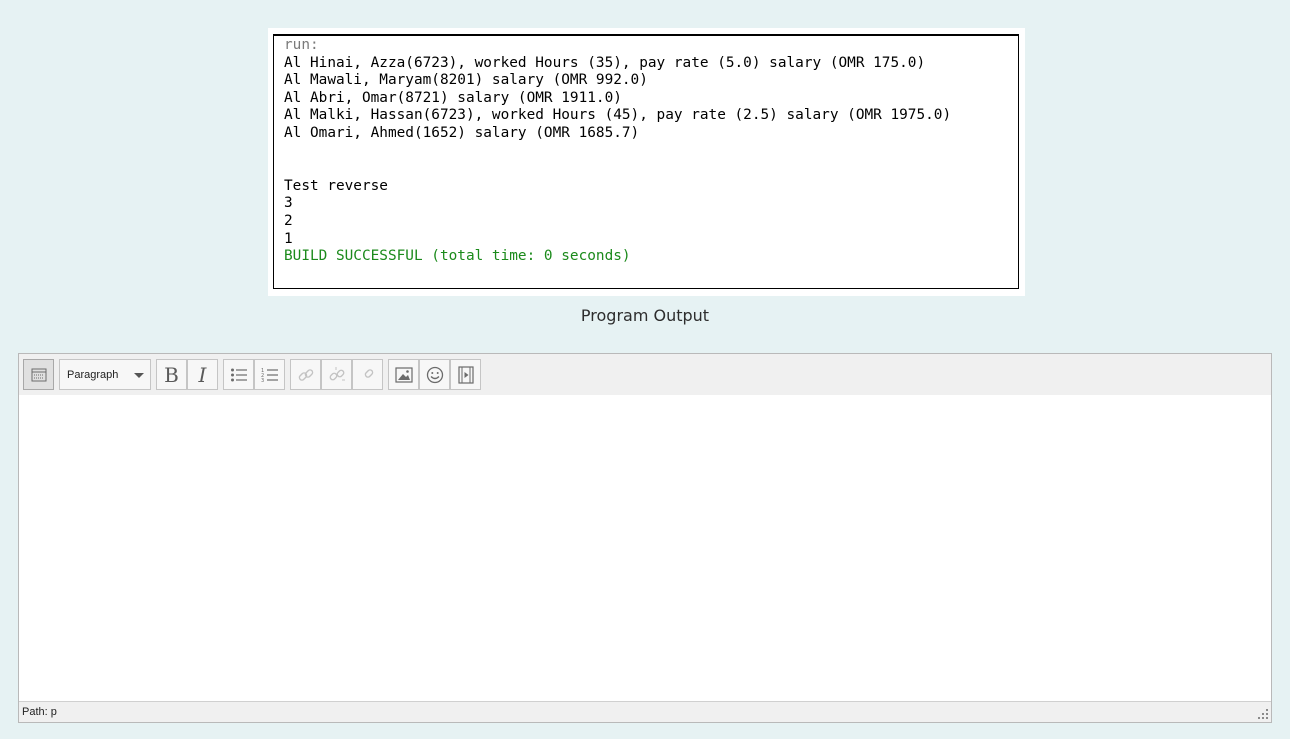 Image resolution: width=1290 pixels, height=739 pixels. I want to click on unlink-button, so click(336, 374).